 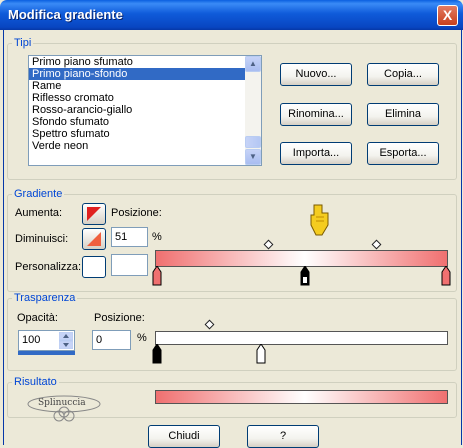 I want to click on increase-swatch-icon, so click(x=94, y=214).